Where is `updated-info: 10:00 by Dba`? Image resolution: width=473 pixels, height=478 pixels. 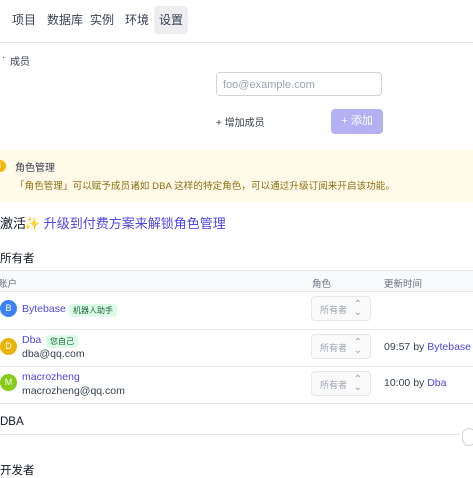
updated-info: 10:00 by Dba is located at coordinates (415, 383).